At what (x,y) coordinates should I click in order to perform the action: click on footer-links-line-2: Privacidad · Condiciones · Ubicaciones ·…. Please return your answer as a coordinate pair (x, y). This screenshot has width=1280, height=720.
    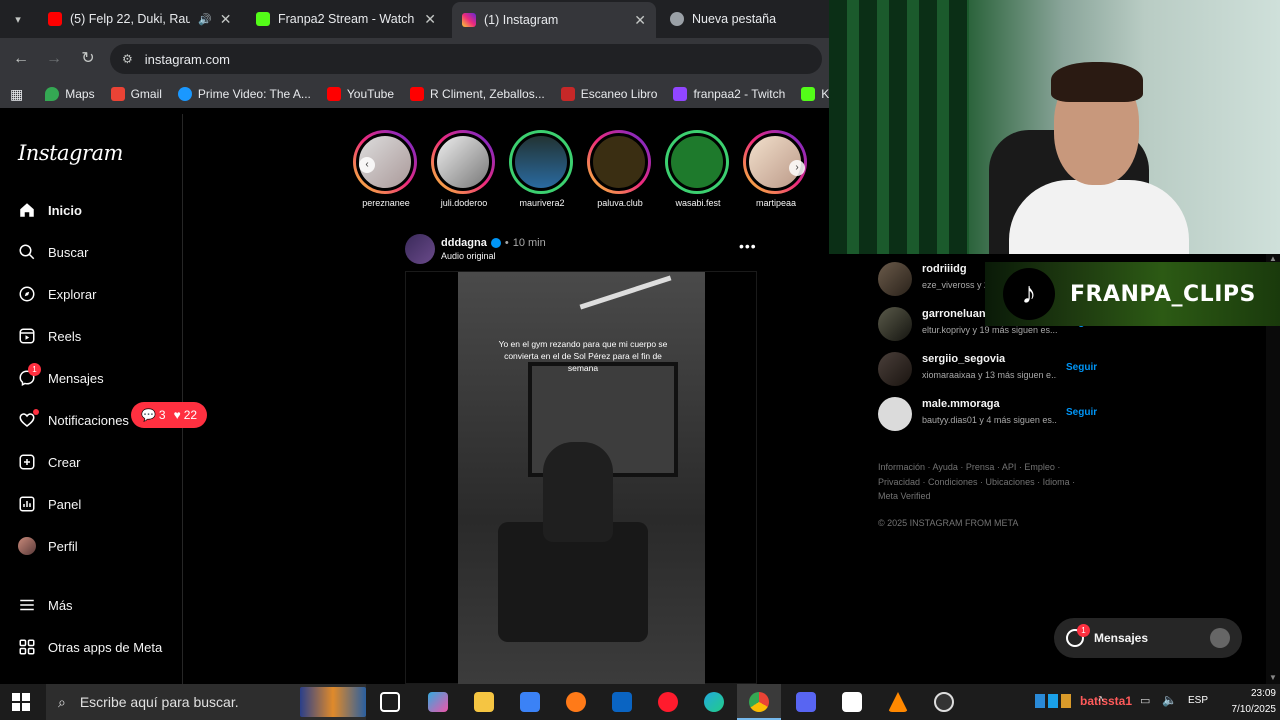
    Looking at the image, I should click on (976, 482).